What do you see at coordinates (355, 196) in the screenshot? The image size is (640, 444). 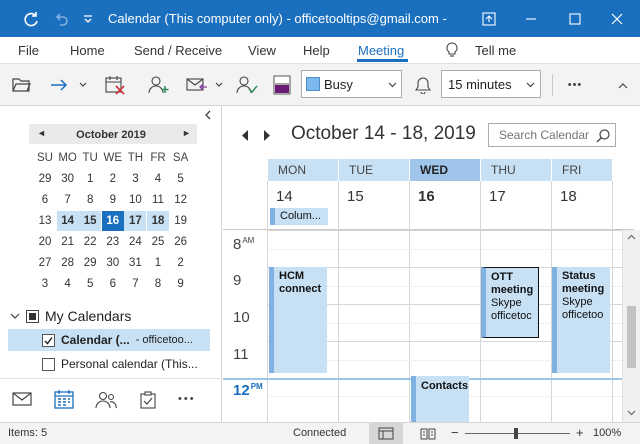 I see `day-number-tue: 15` at bounding box center [355, 196].